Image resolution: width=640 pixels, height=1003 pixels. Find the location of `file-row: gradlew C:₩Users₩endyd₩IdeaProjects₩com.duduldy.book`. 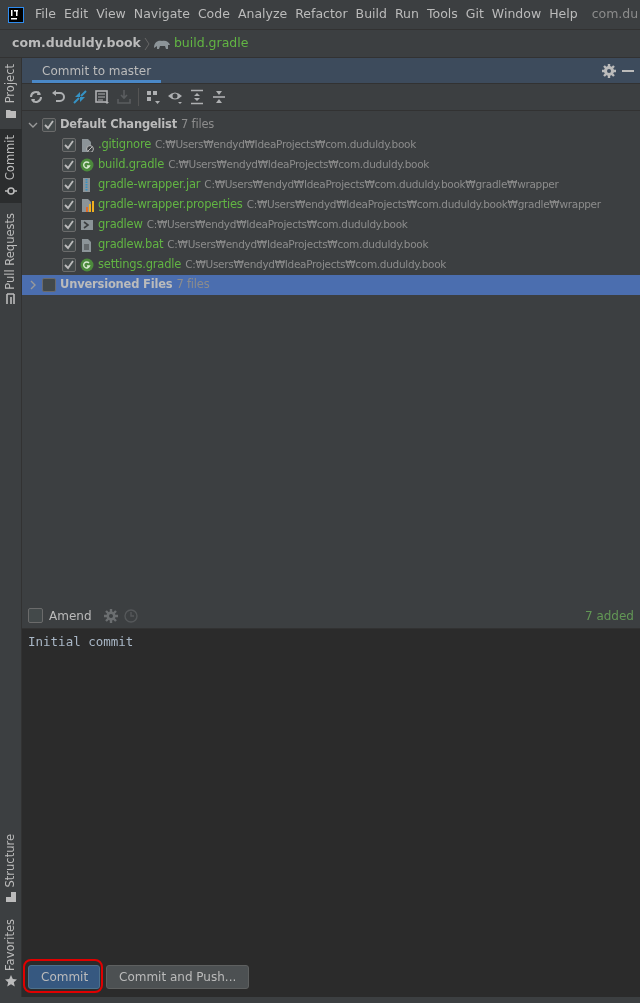

file-row: gradlew C:₩Users₩endyd₩IdeaProjects₩com.duduldy.book is located at coordinates (331, 225).